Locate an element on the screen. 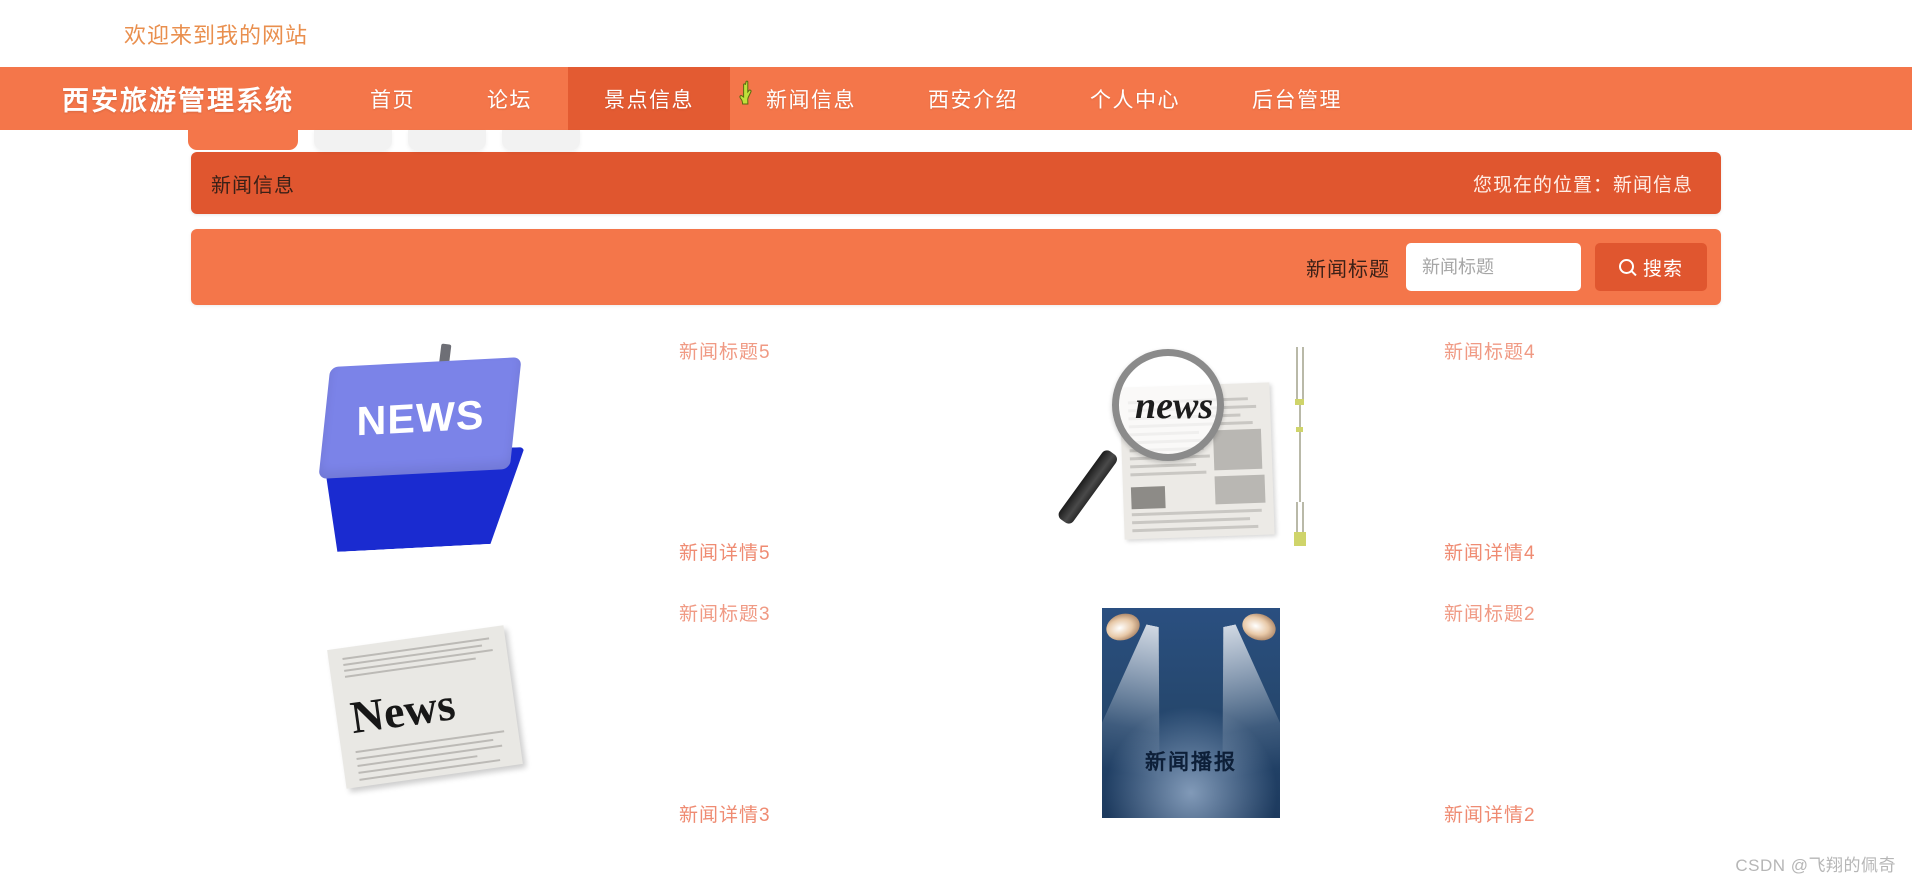 The height and width of the screenshot is (886, 1912). nav-item-label: 论坛 is located at coordinates (509, 100).